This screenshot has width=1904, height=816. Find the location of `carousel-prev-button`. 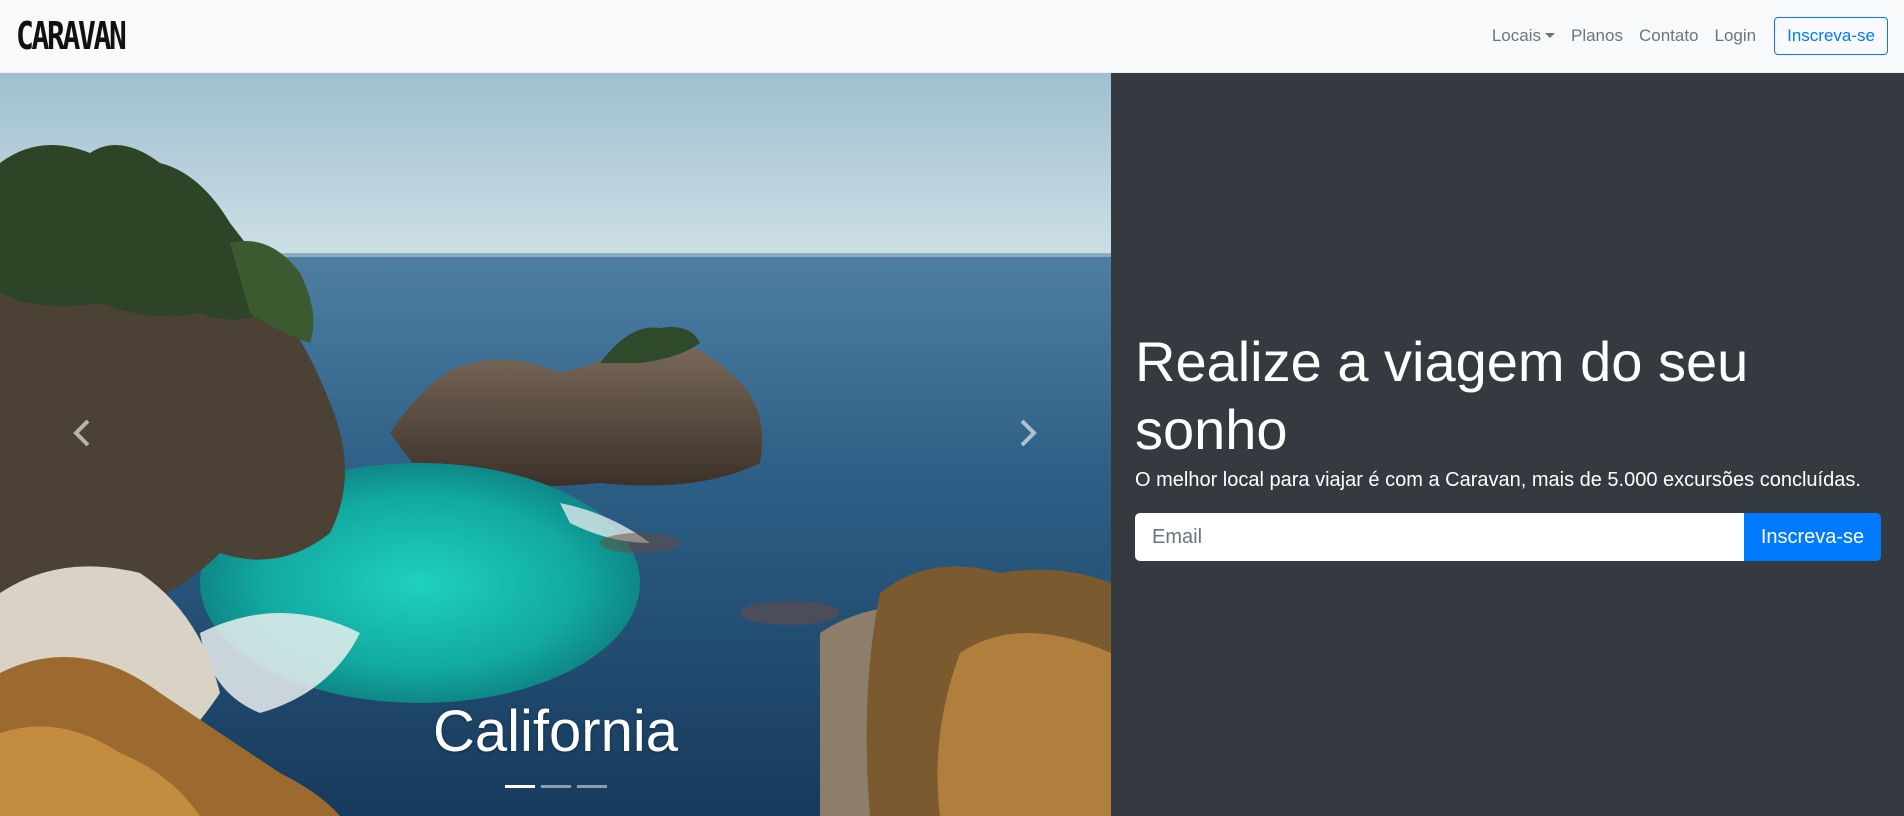

carousel-prev-button is located at coordinates (82, 433).